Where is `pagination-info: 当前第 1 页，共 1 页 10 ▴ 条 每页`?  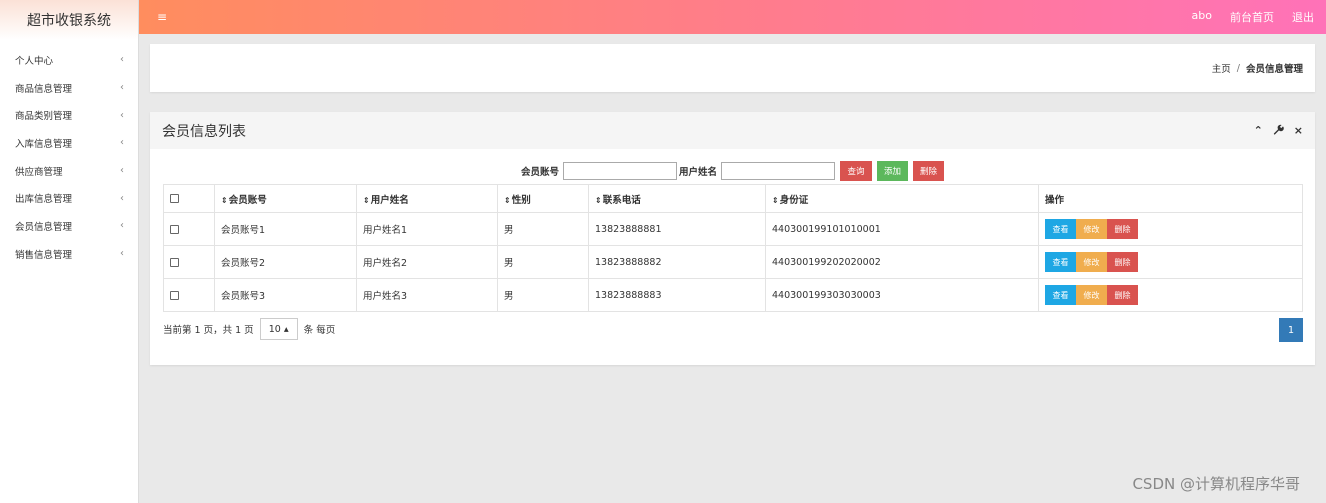
pagination-info: 当前第 1 页，共 1 页 10 ▴ 条 每页 is located at coordinates (249, 329).